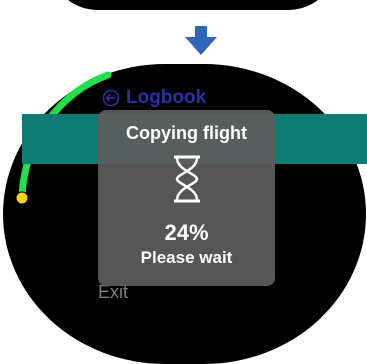 The image size is (367, 364). Describe the element at coordinates (186, 133) in the screenshot. I see `dialog-title: Copying flight` at that location.